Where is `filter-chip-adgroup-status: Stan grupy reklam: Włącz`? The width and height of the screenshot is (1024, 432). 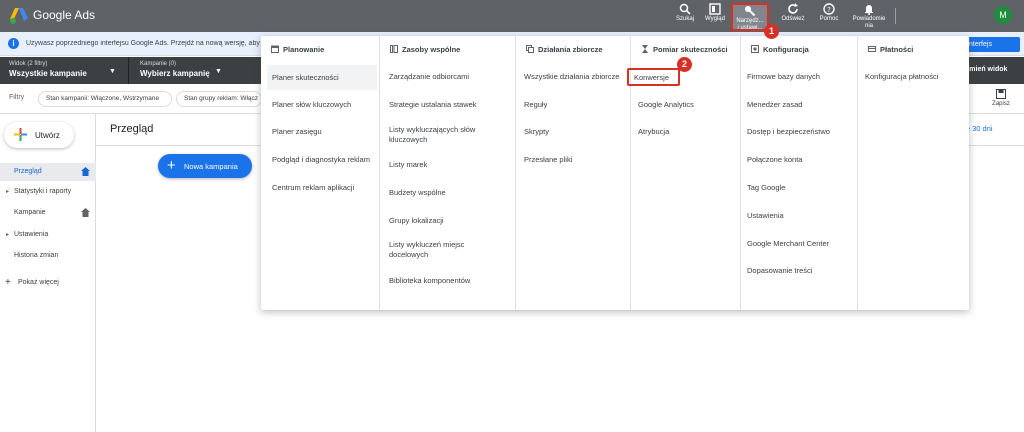 filter-chip-adgroup-status: Stan grupy reklam: Włącz is located at coordinates (219, 99).